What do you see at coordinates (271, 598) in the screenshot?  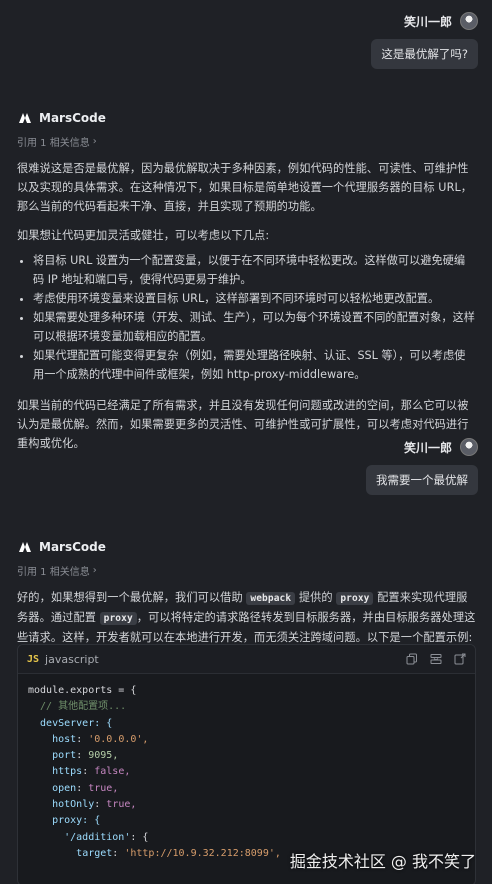 I see `inline-code: webpack` at bounding box center [271, 598].